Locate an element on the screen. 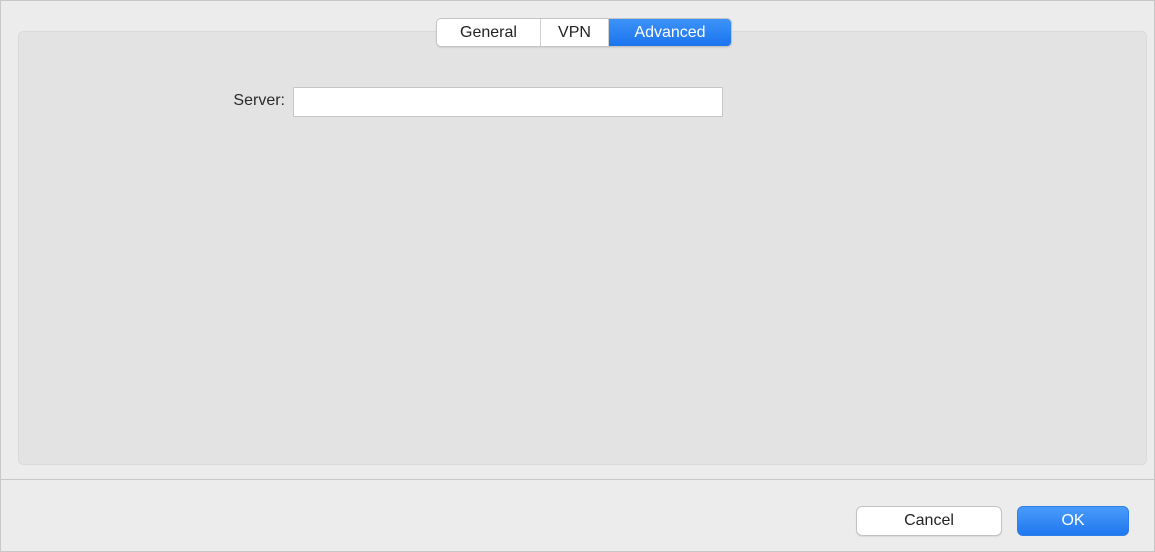 The image size is (1155, 552). footer-divider is located at coordinates (578, 479).